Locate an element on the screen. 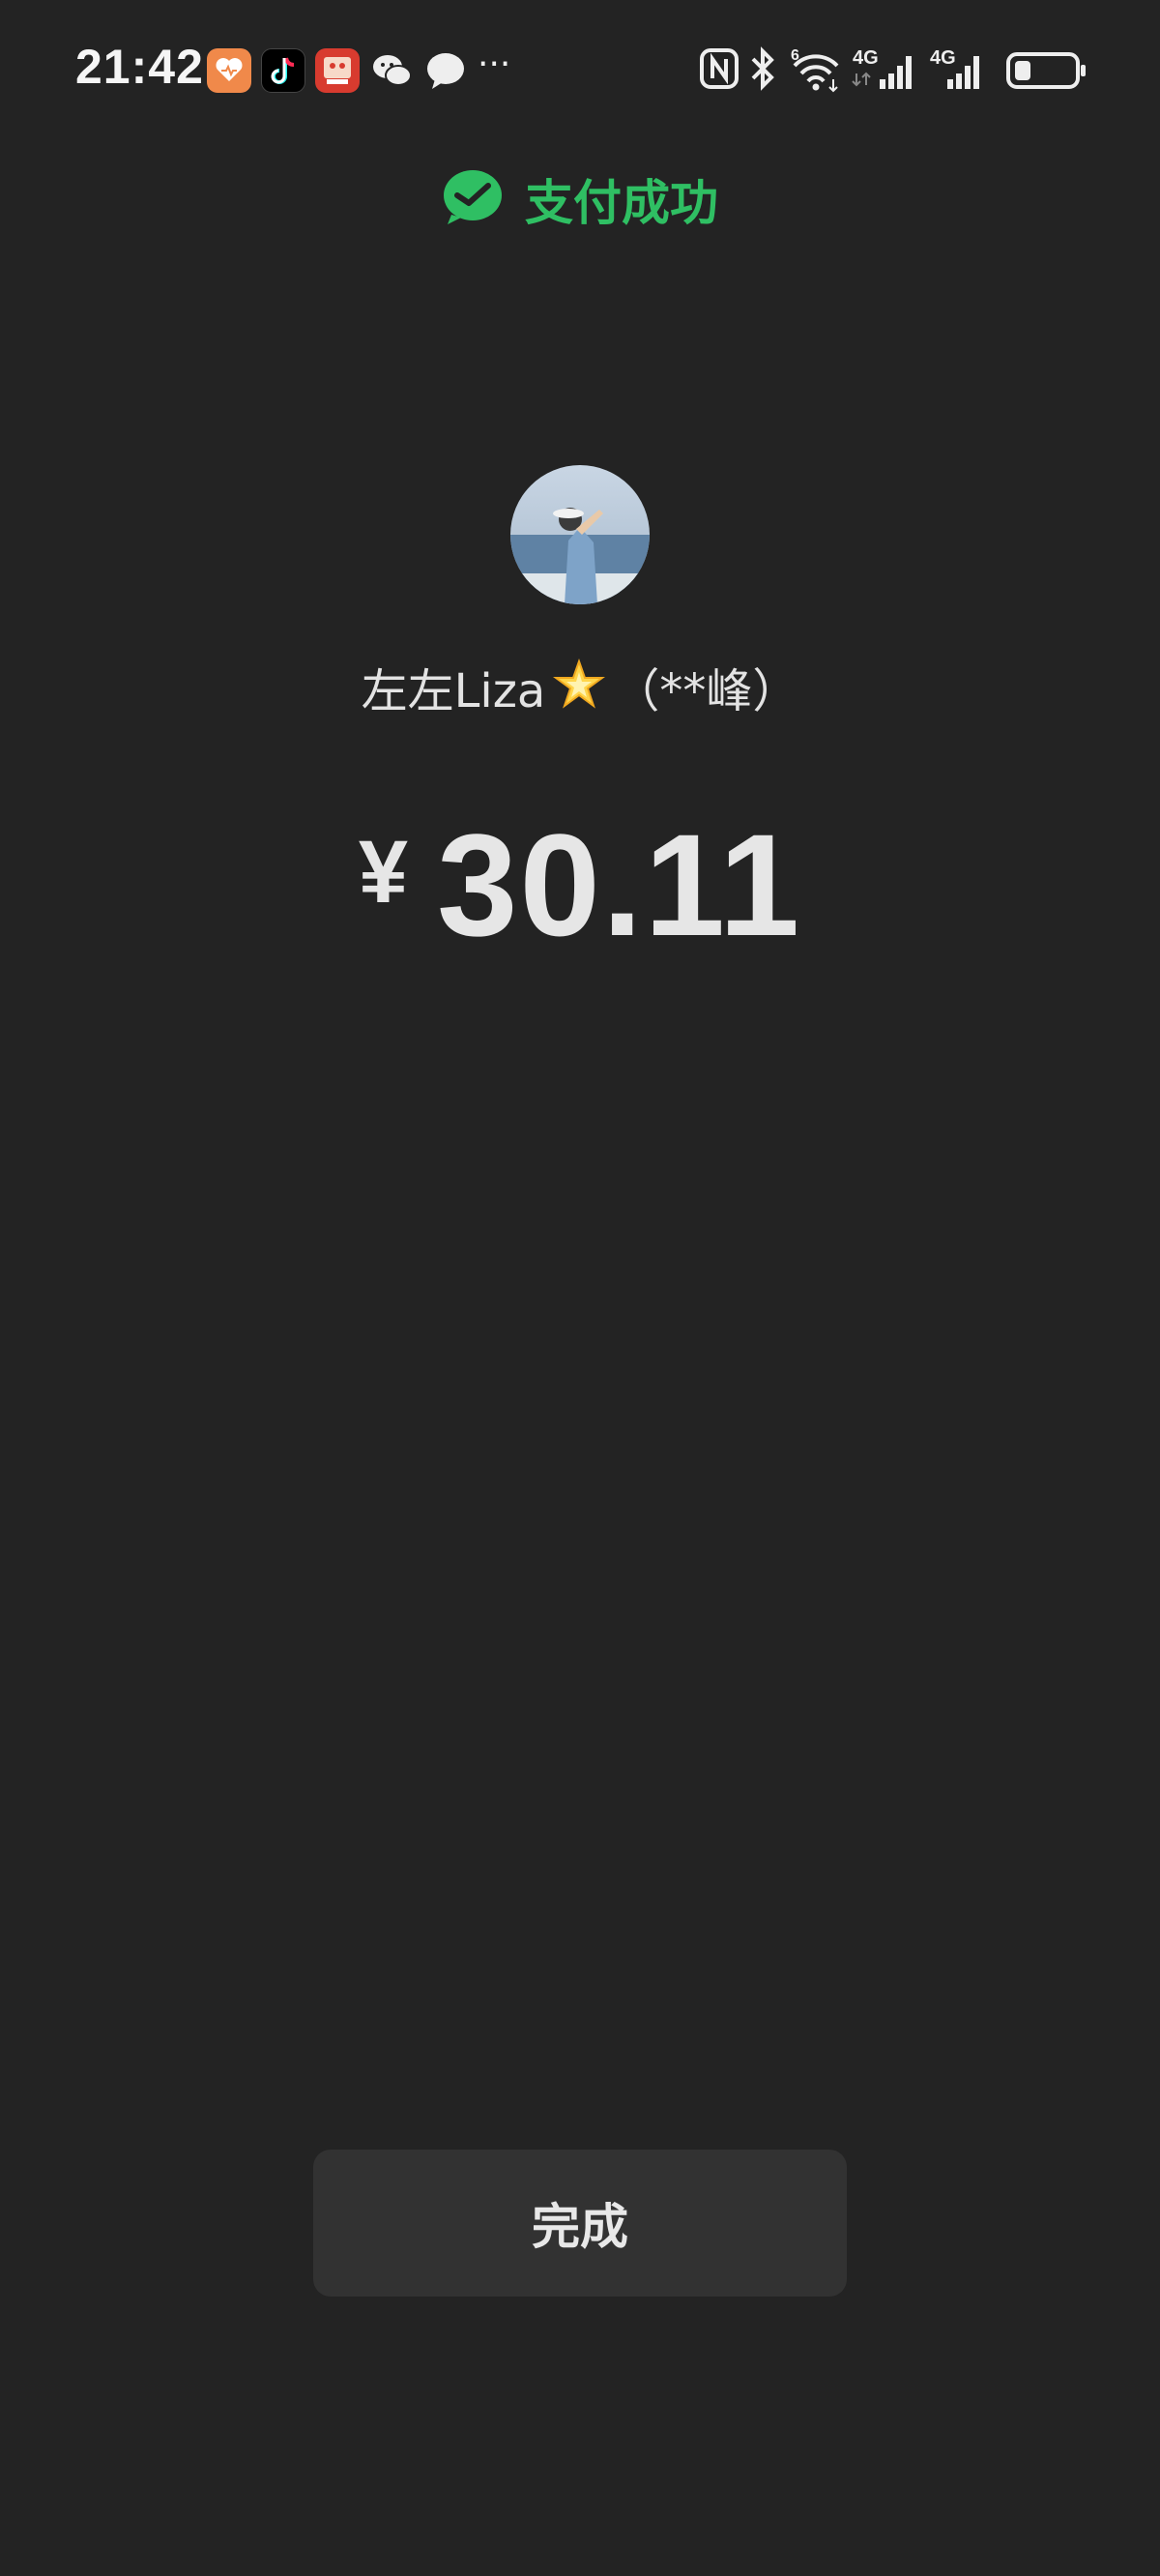 This screenshot has width=1160, height=2576. status-time: 21:42 is located at coordinates (140, 67).